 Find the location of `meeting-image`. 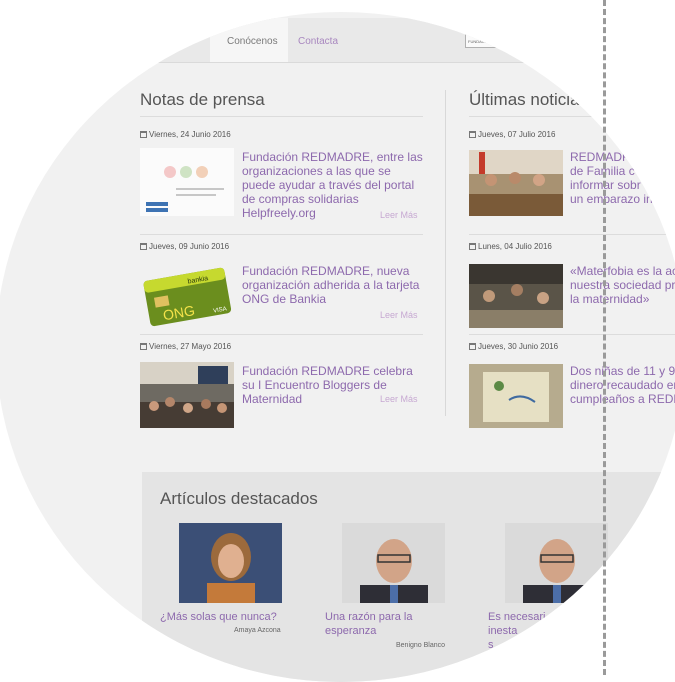

meeting-image is located at coordinates (516, 183).